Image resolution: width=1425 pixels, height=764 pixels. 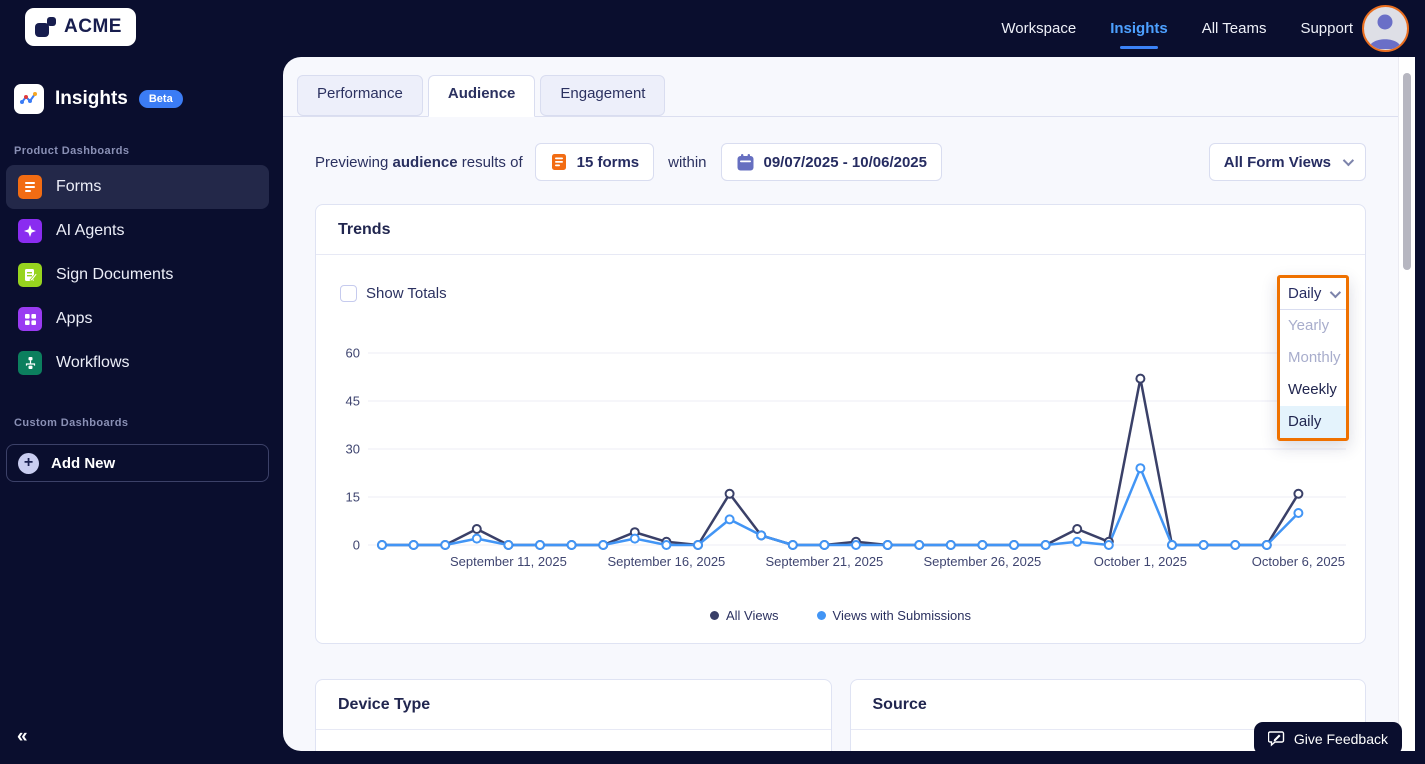 I want to click on ai-agents-icon, so click(x=30, y=231).